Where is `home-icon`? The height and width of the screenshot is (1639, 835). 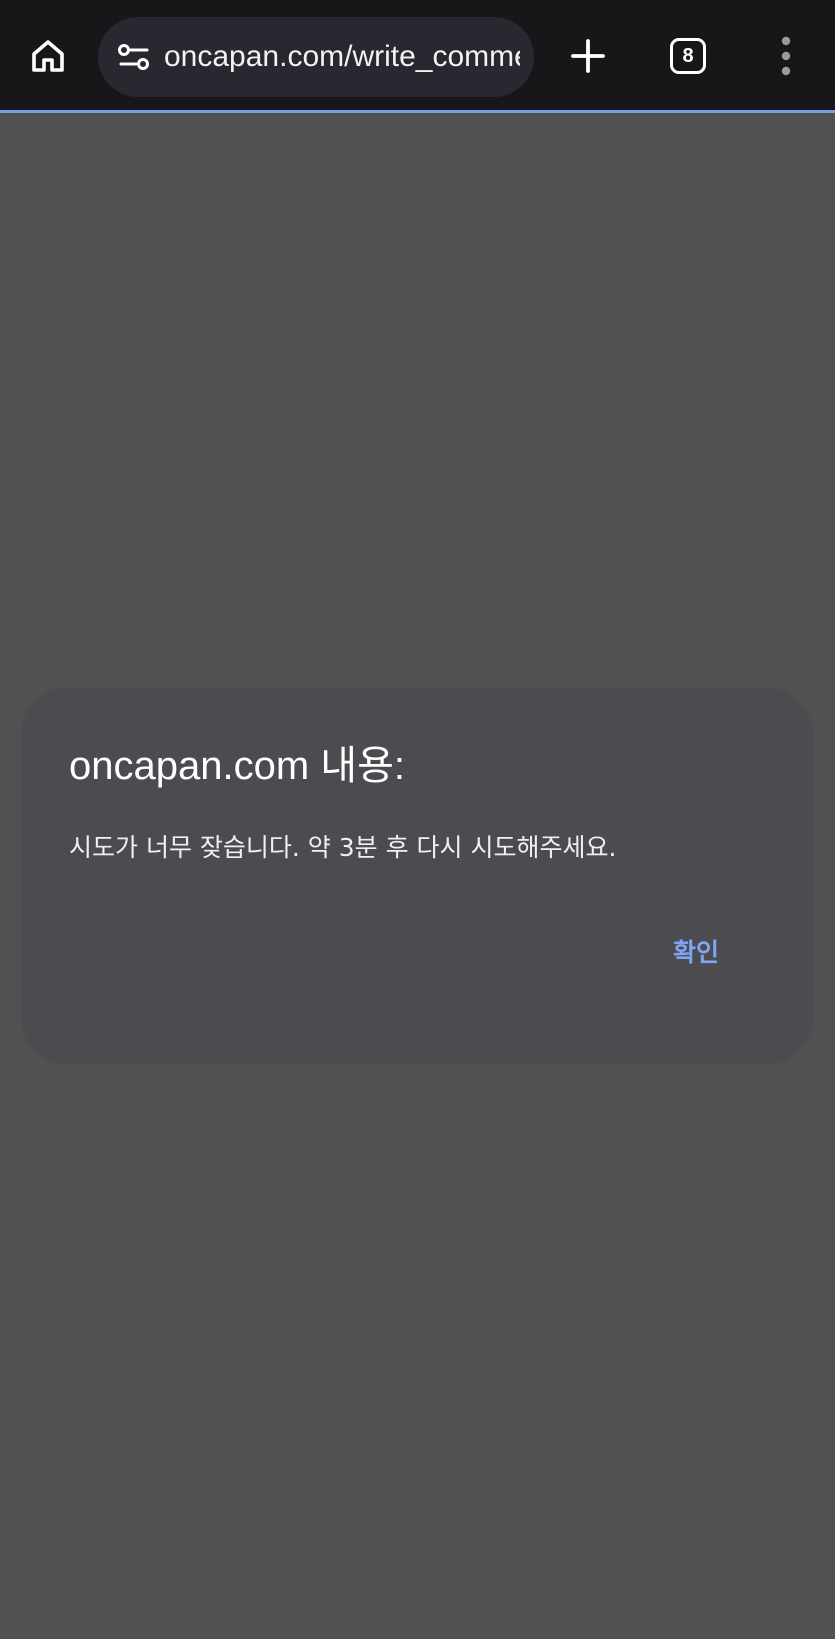 home-icon is located at coordinates (48, 56).